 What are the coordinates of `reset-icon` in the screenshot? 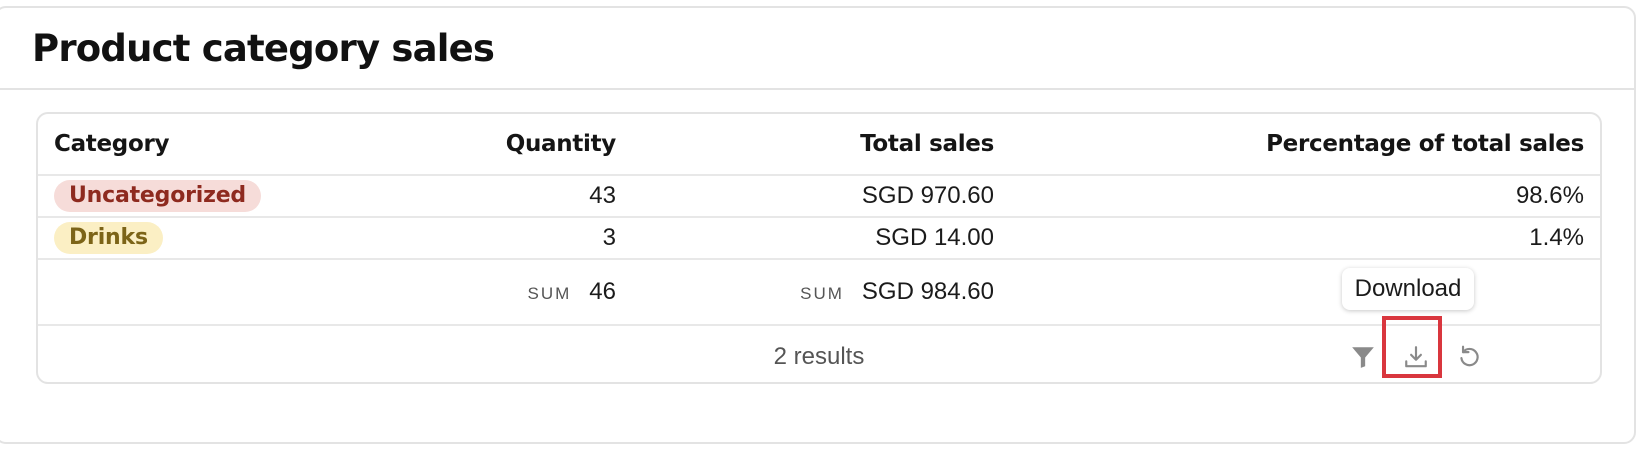 It's located at (1469, 356).